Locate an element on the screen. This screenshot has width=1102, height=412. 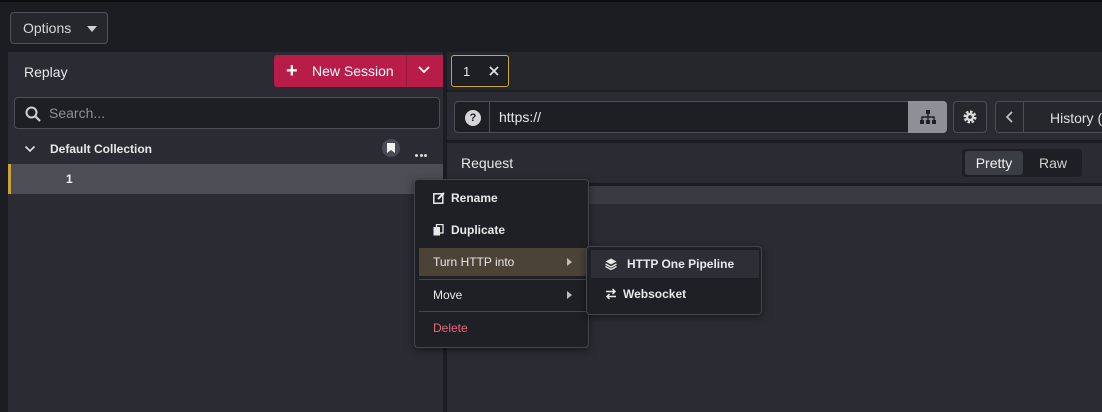
url-input is located at coordinates (704, 117).